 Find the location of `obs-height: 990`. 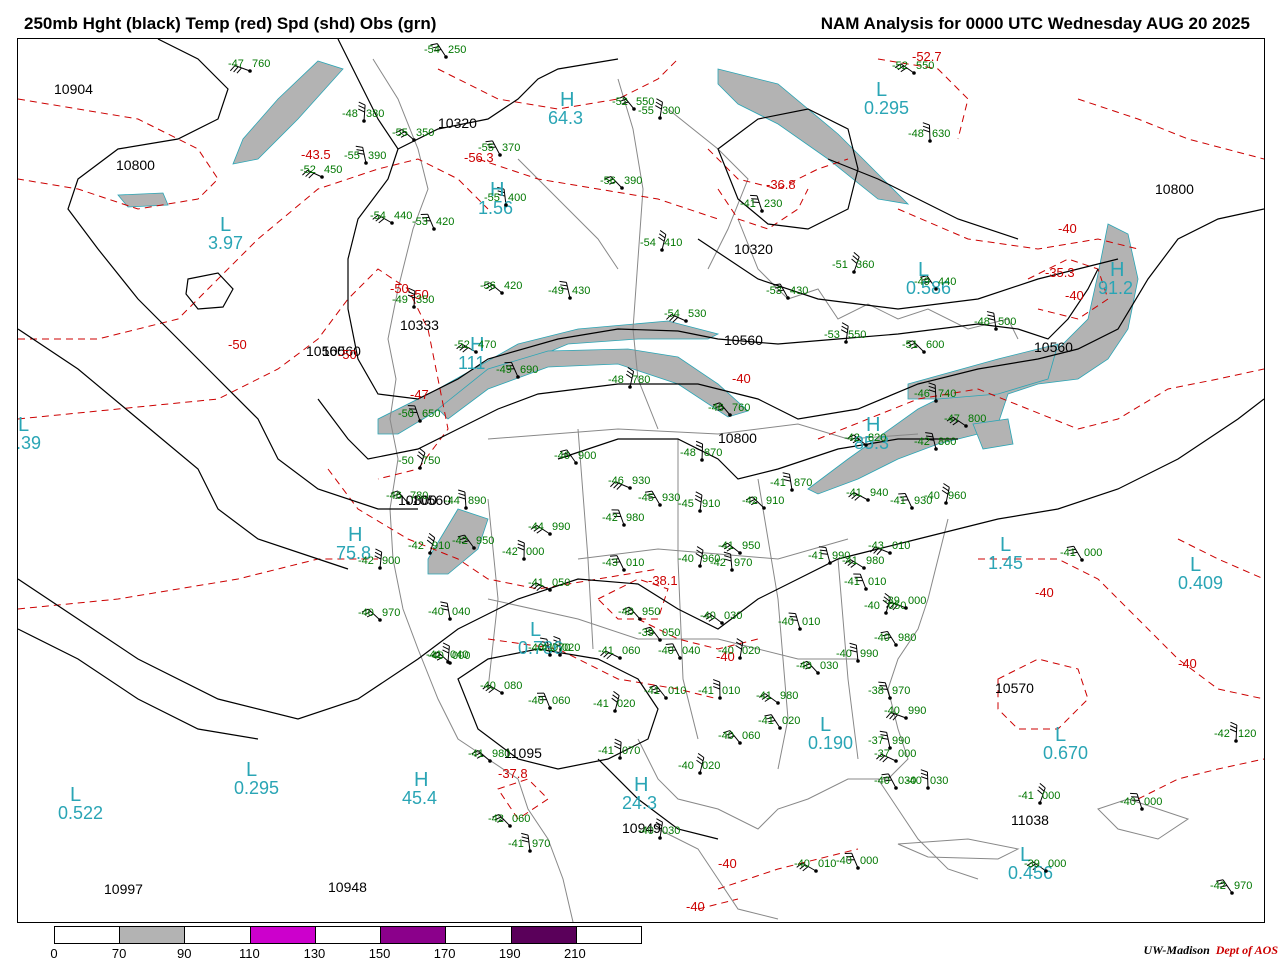

obs-height: 990 is located at coordinates (901, 741).